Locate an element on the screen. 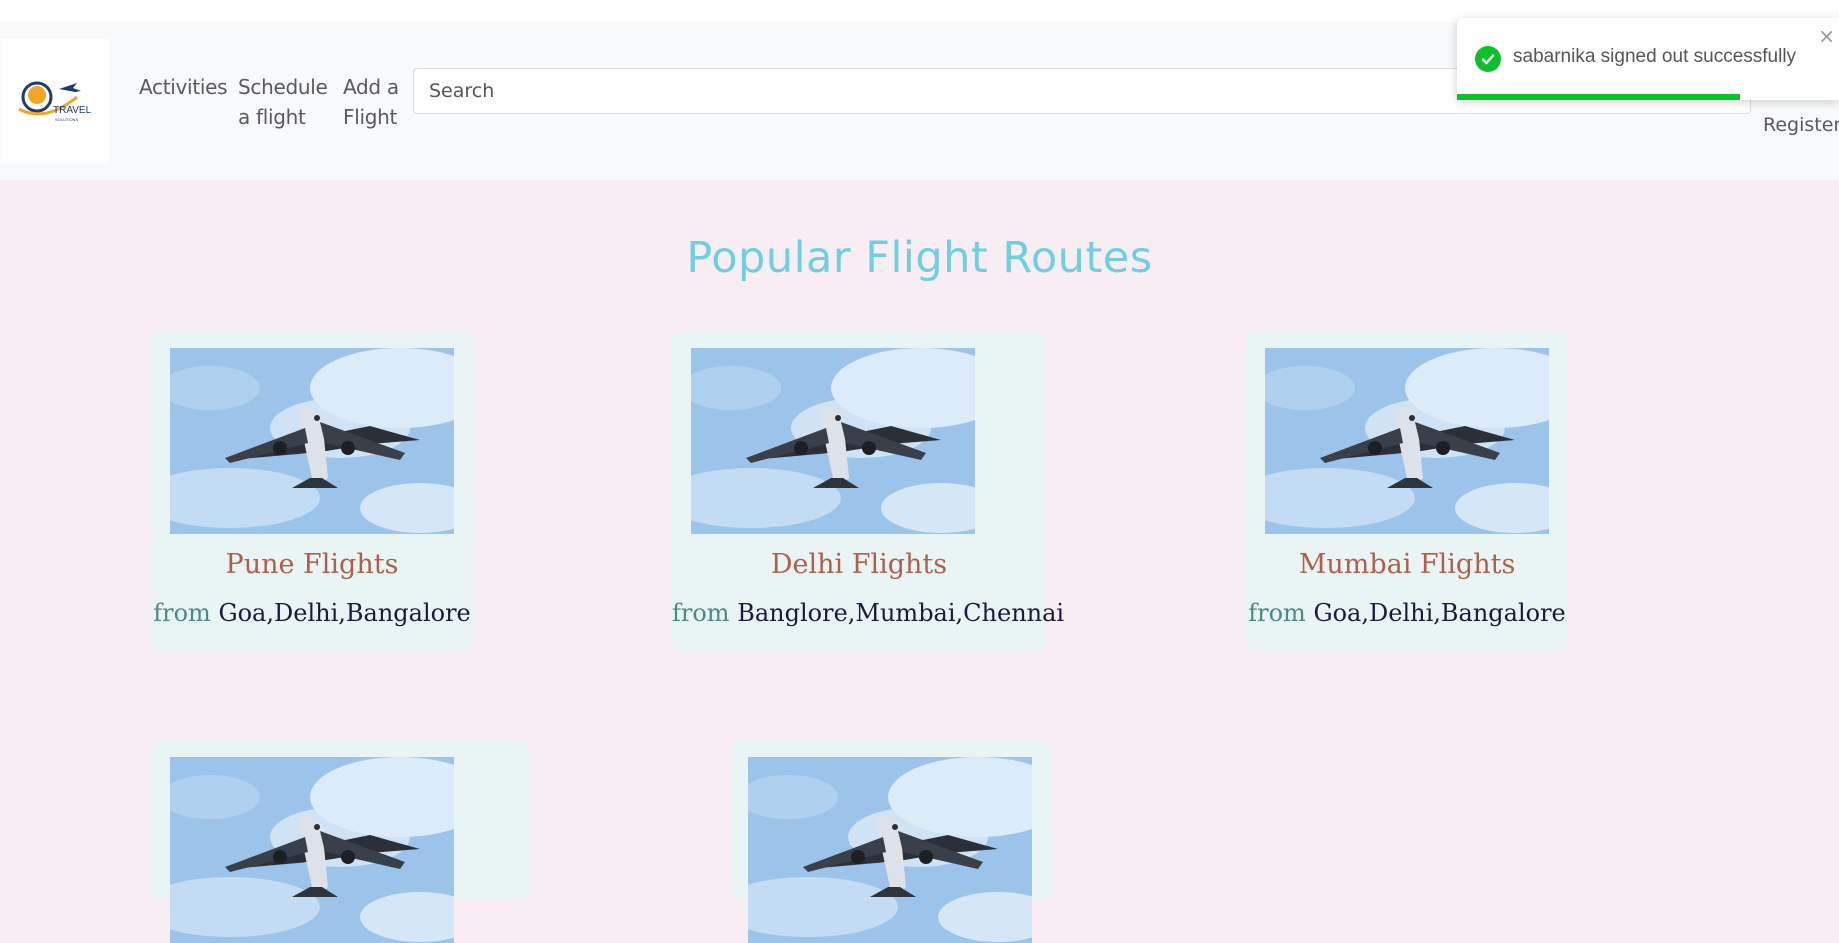 The width and height of the screenshot is (1839, 943). route-card: Pune Flights from Goa,Delhi,Bangalore is located at coordinates (312, 491).